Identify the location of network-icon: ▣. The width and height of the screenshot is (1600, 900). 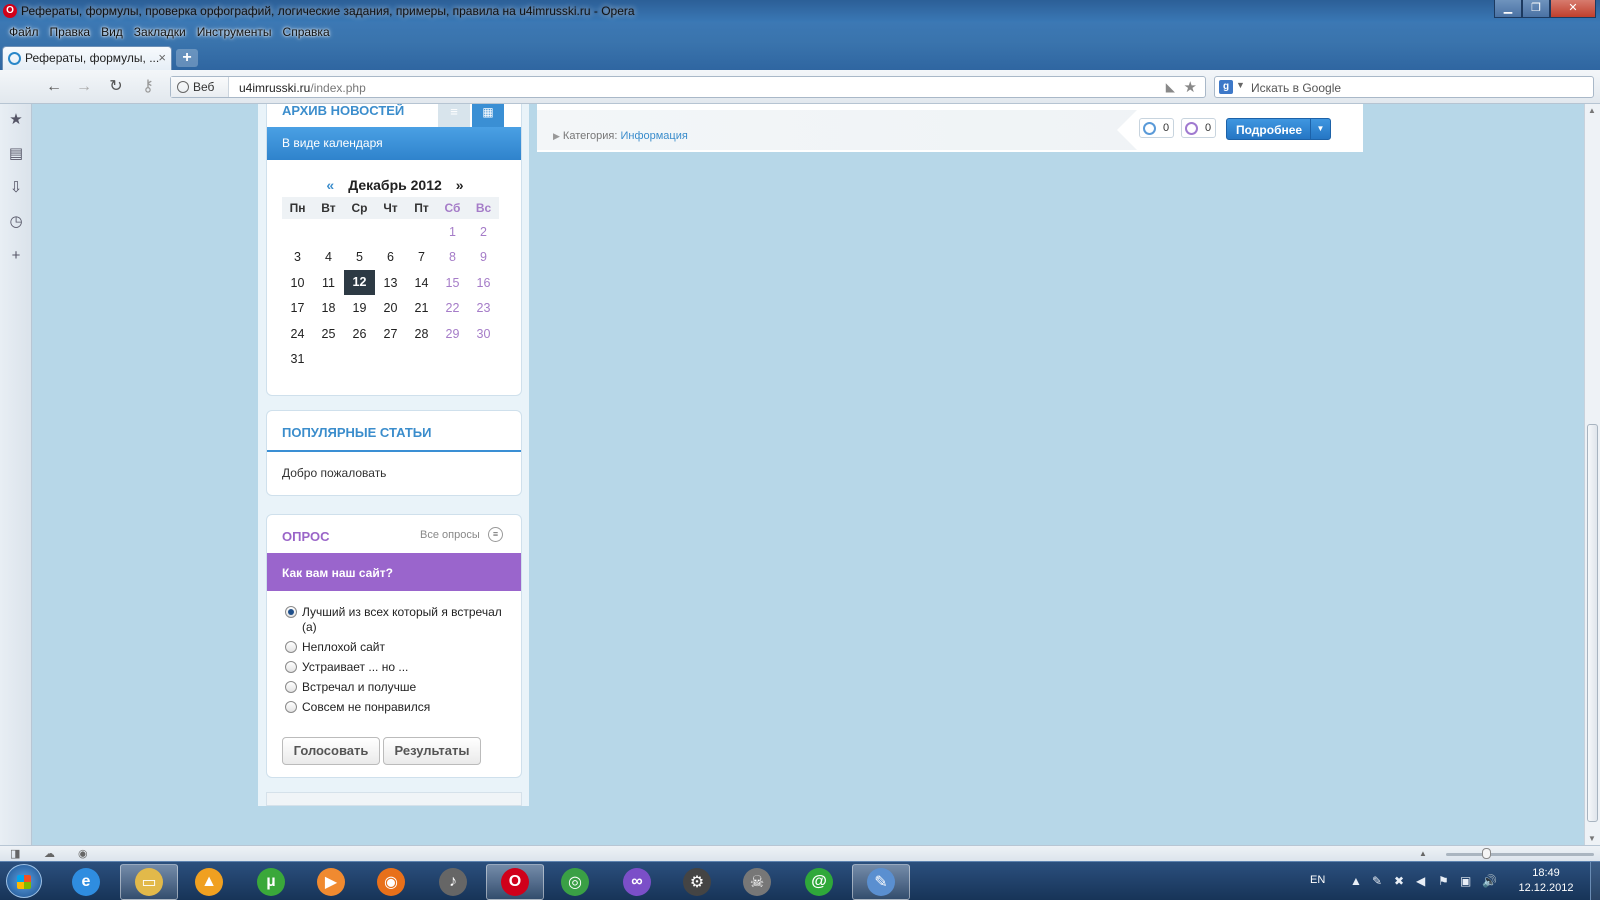
(1465, 881).